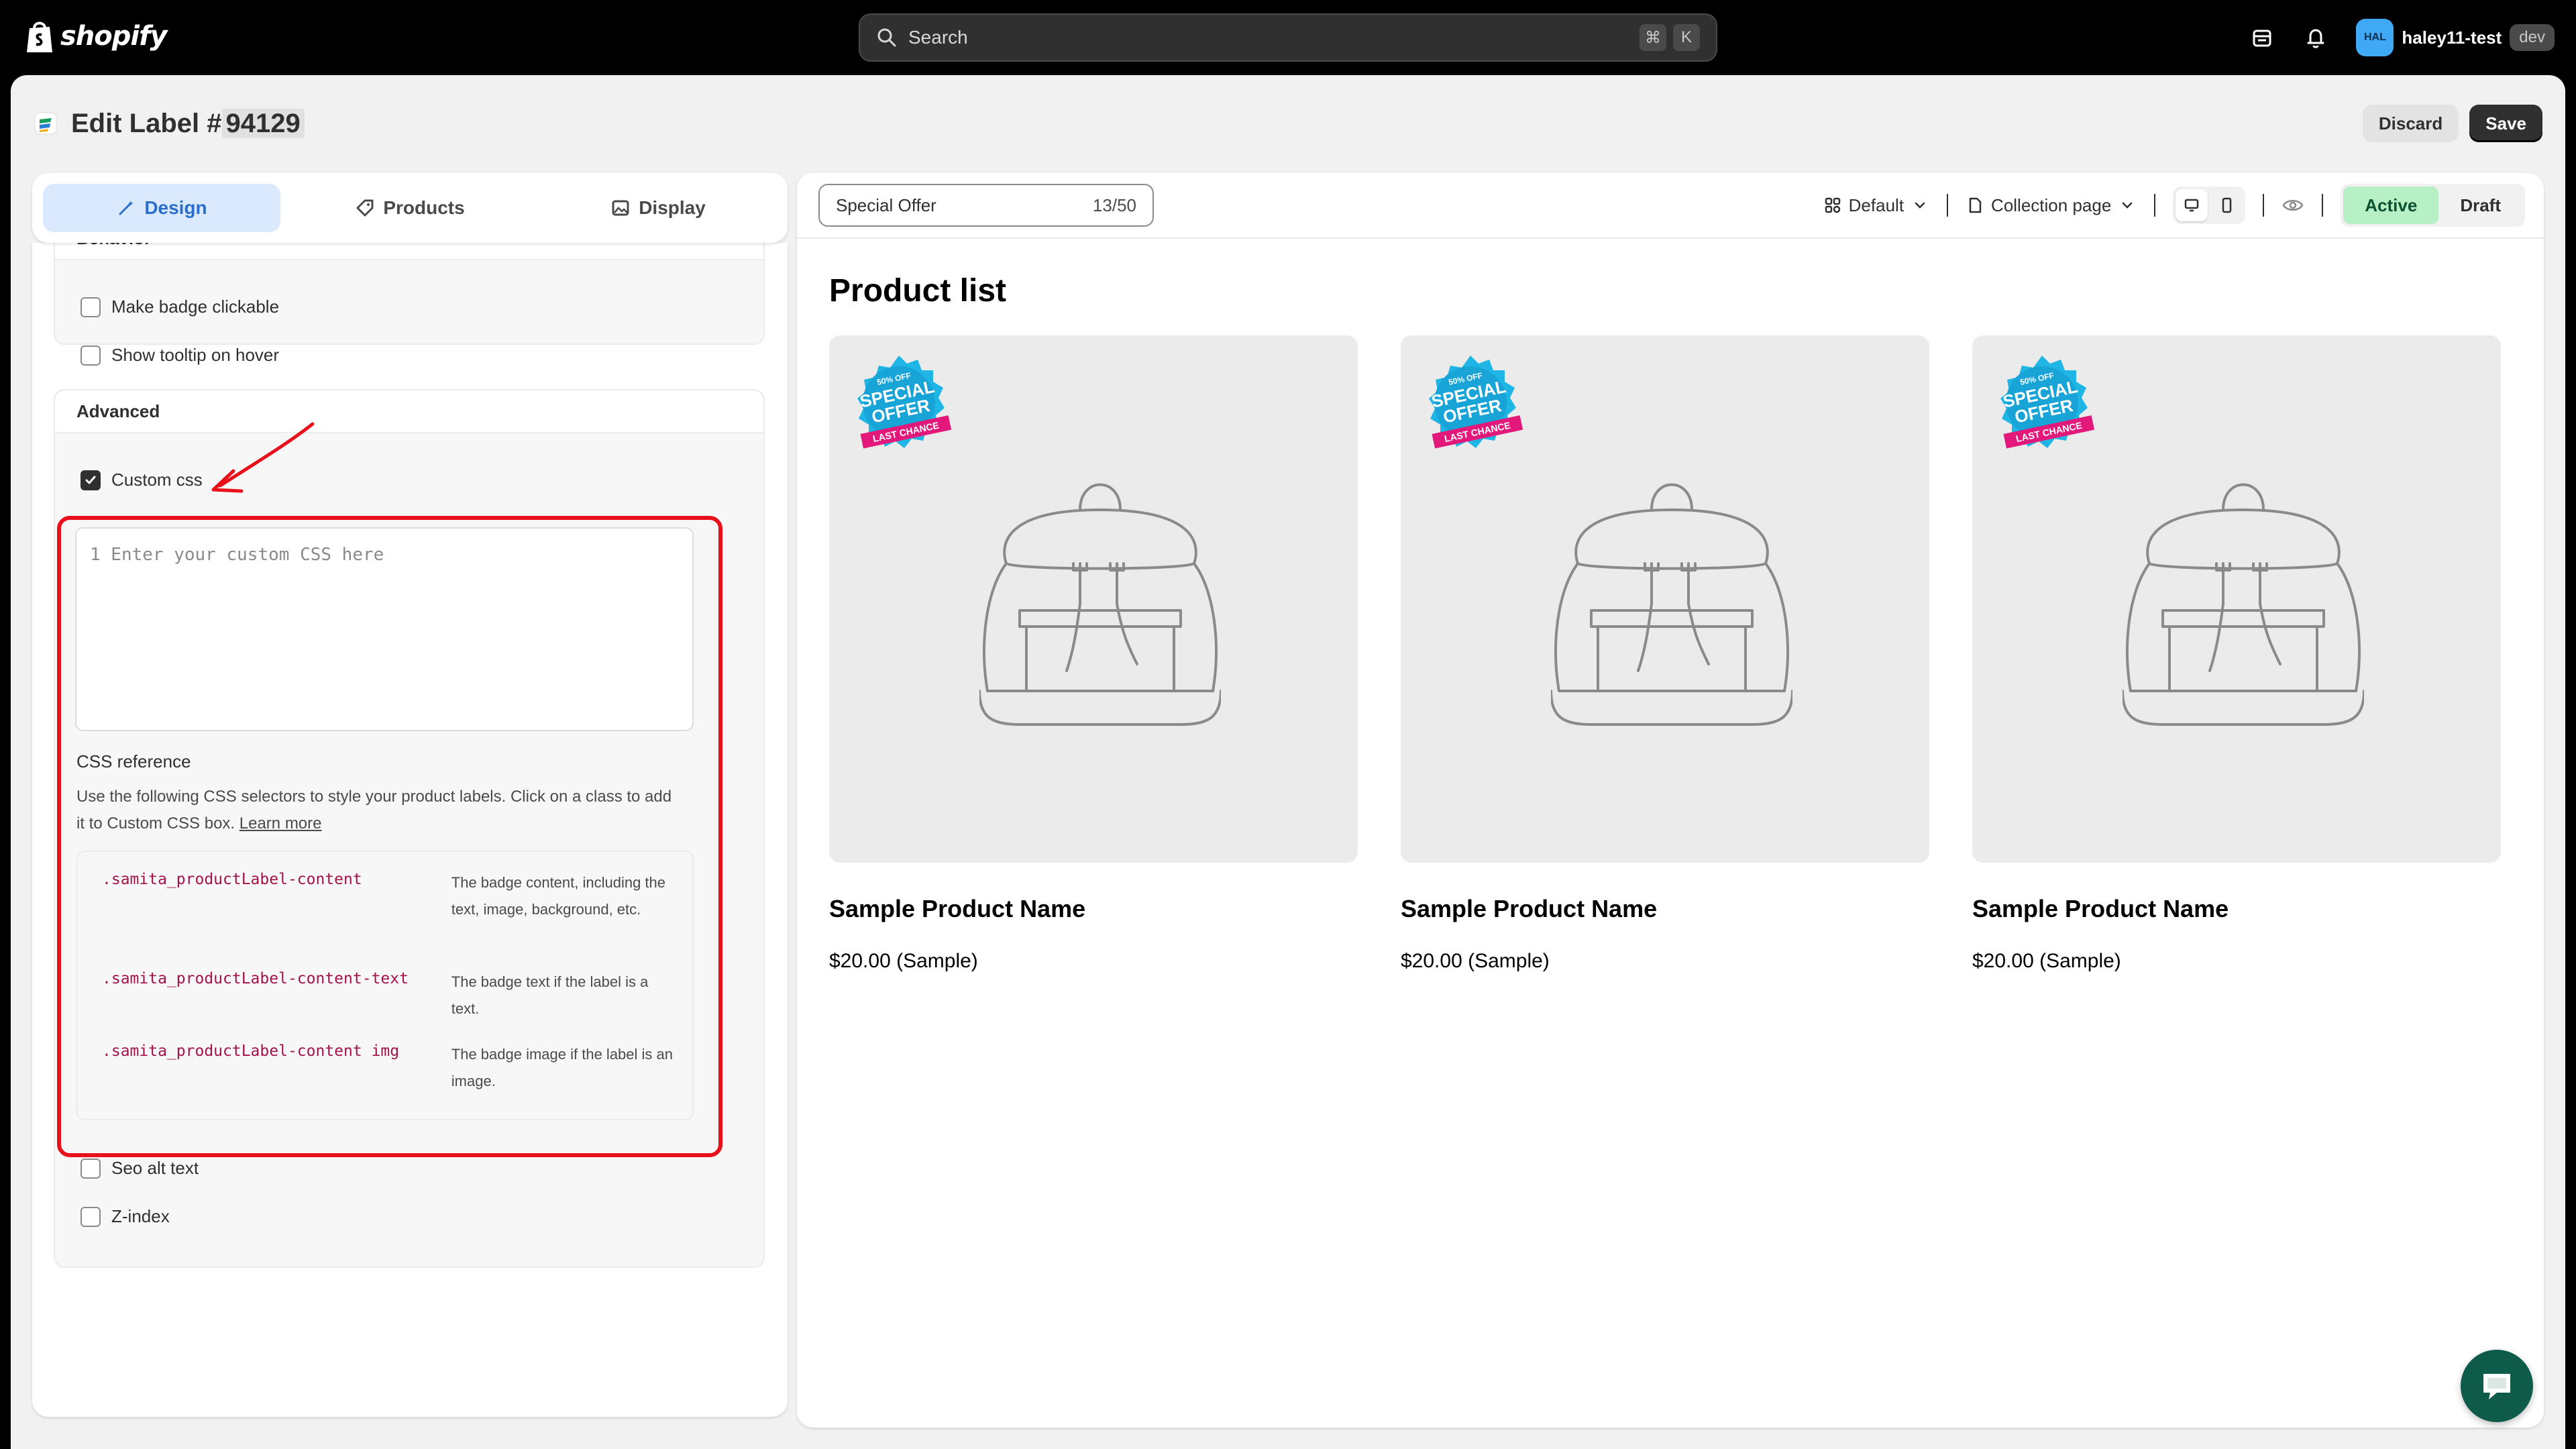 The image size is (2576, 1449). What do you see at coordinates (938, 37) in the screenshot?
I see `search-placeholder: Search` at bounding box center [938, 37].